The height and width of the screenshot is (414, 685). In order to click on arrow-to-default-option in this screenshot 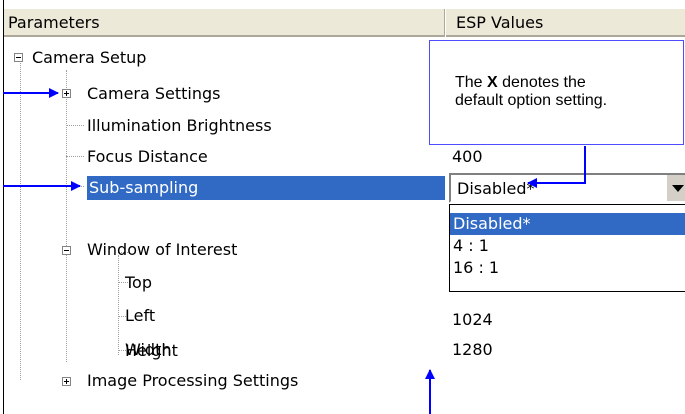, I will do `click(556, 167)`.